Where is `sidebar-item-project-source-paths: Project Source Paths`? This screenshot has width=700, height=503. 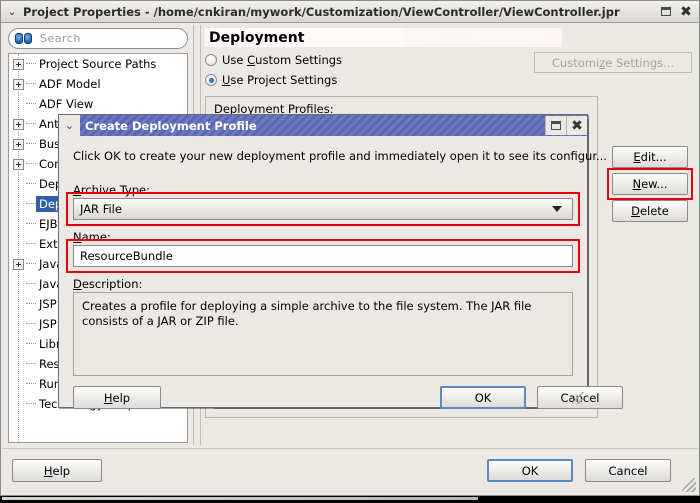 sidebar-item-project-source-paths: Project Source Paths is located at coordinates (98, 64).